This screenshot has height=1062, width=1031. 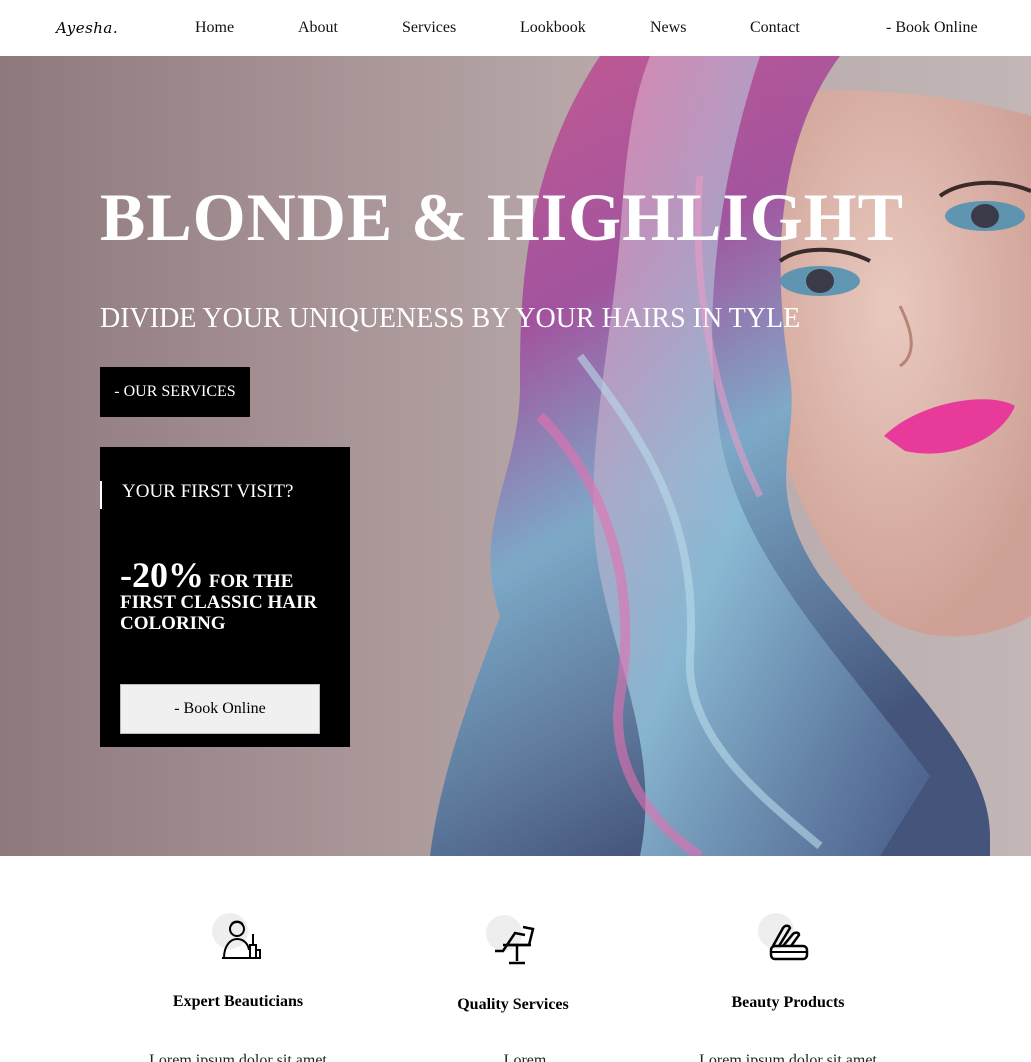 What do you see at coordinates (553, 28) in the screenshot?
I see `nav-link-lookbook: Lookbook` at bounding box center [553, 28].